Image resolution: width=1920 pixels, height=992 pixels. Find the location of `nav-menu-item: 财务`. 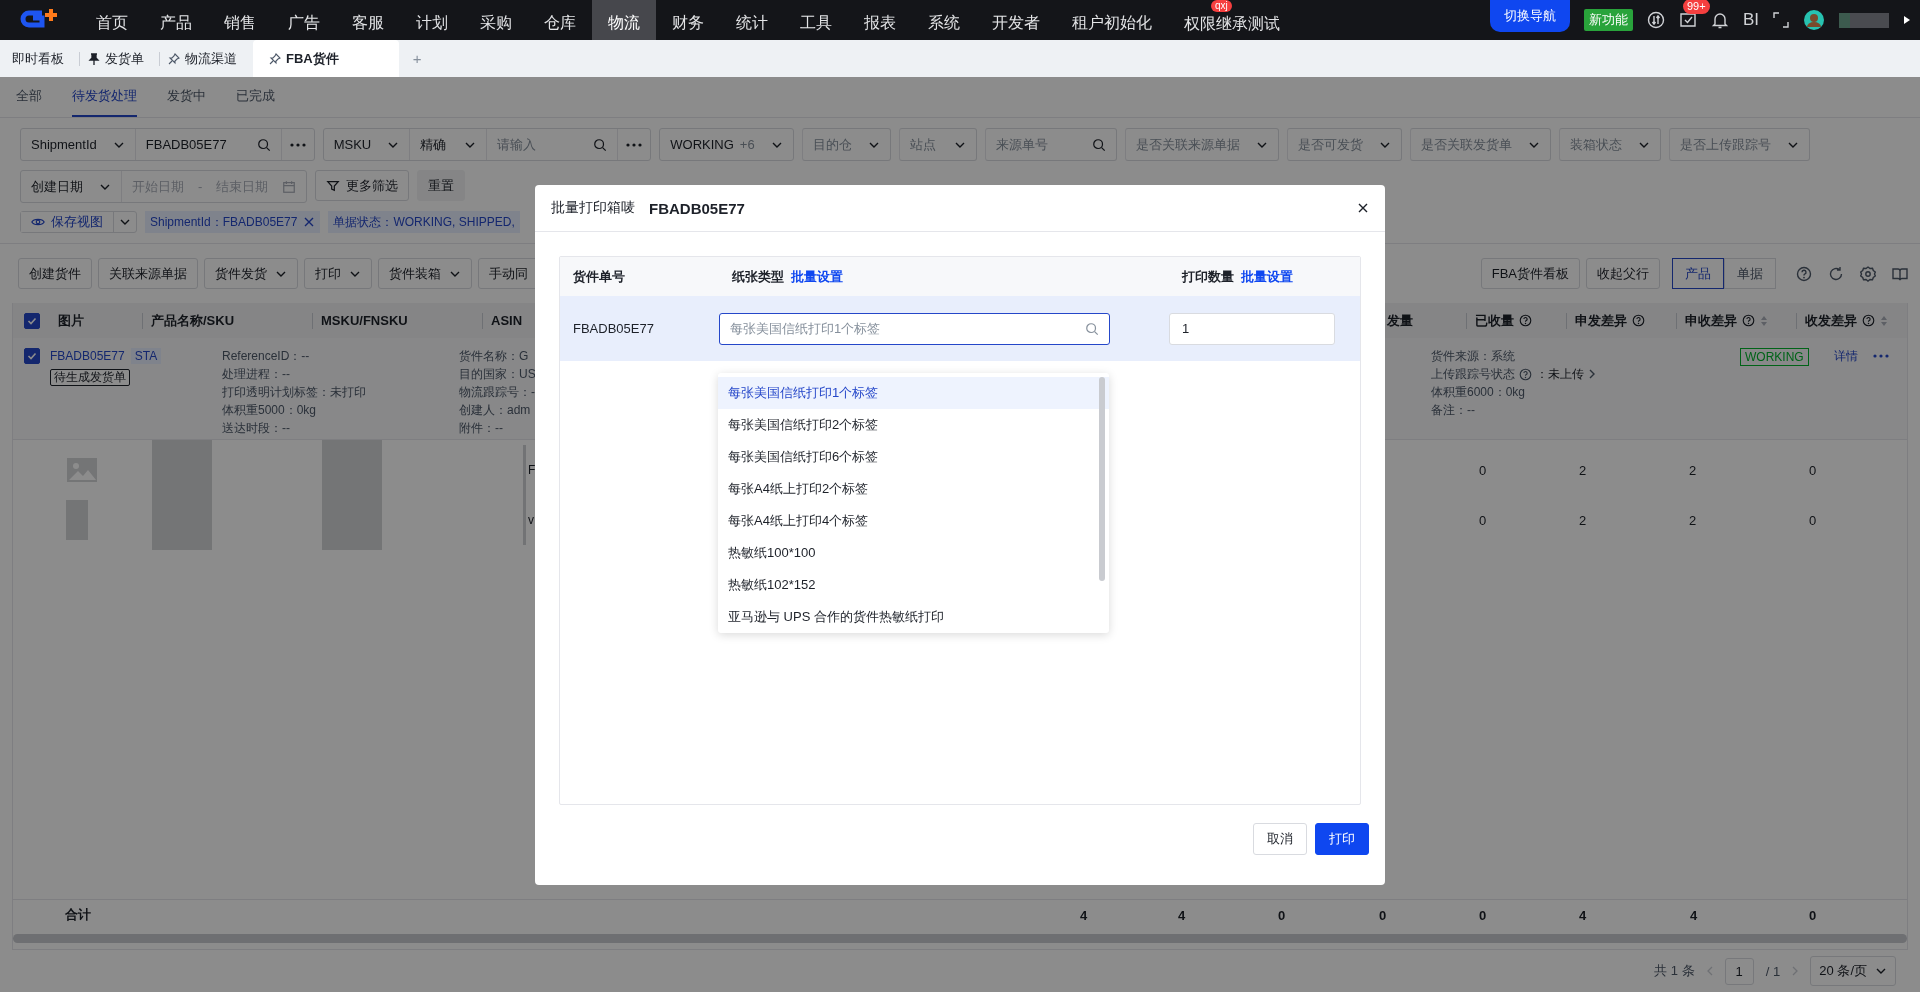

nav-menu-item: 财务 is located at coordinates (688, 20).